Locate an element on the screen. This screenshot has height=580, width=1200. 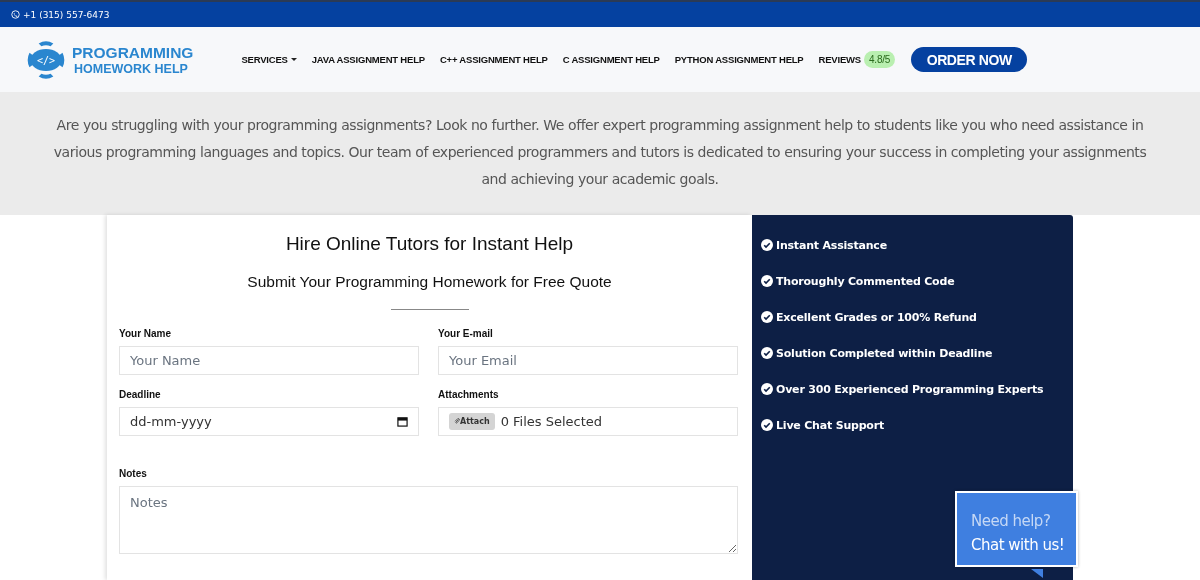
form-title: Hire Online Tutors for Instant Help is located at coordinates (429, 244).